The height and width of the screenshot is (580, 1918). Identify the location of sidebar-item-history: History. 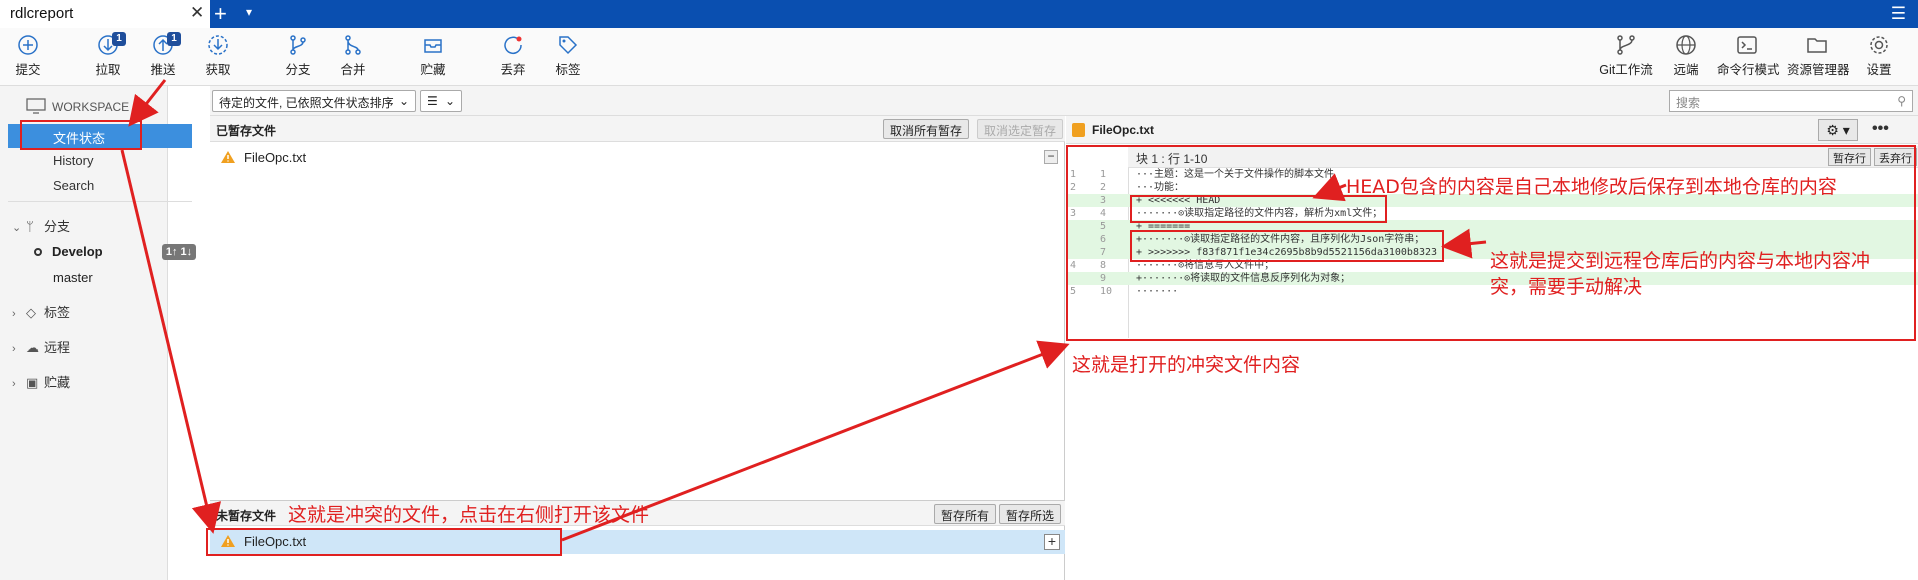
(73, 160).